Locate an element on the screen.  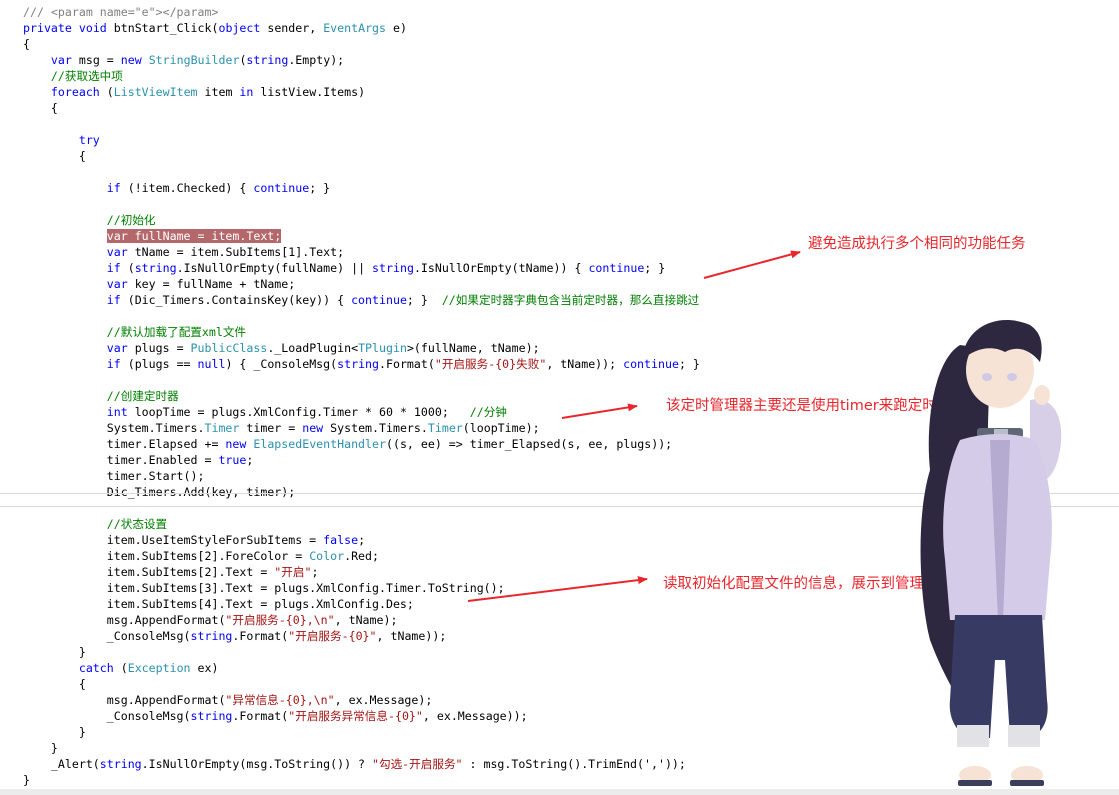
anime-character-illustration is located at coordinates (991, 553).